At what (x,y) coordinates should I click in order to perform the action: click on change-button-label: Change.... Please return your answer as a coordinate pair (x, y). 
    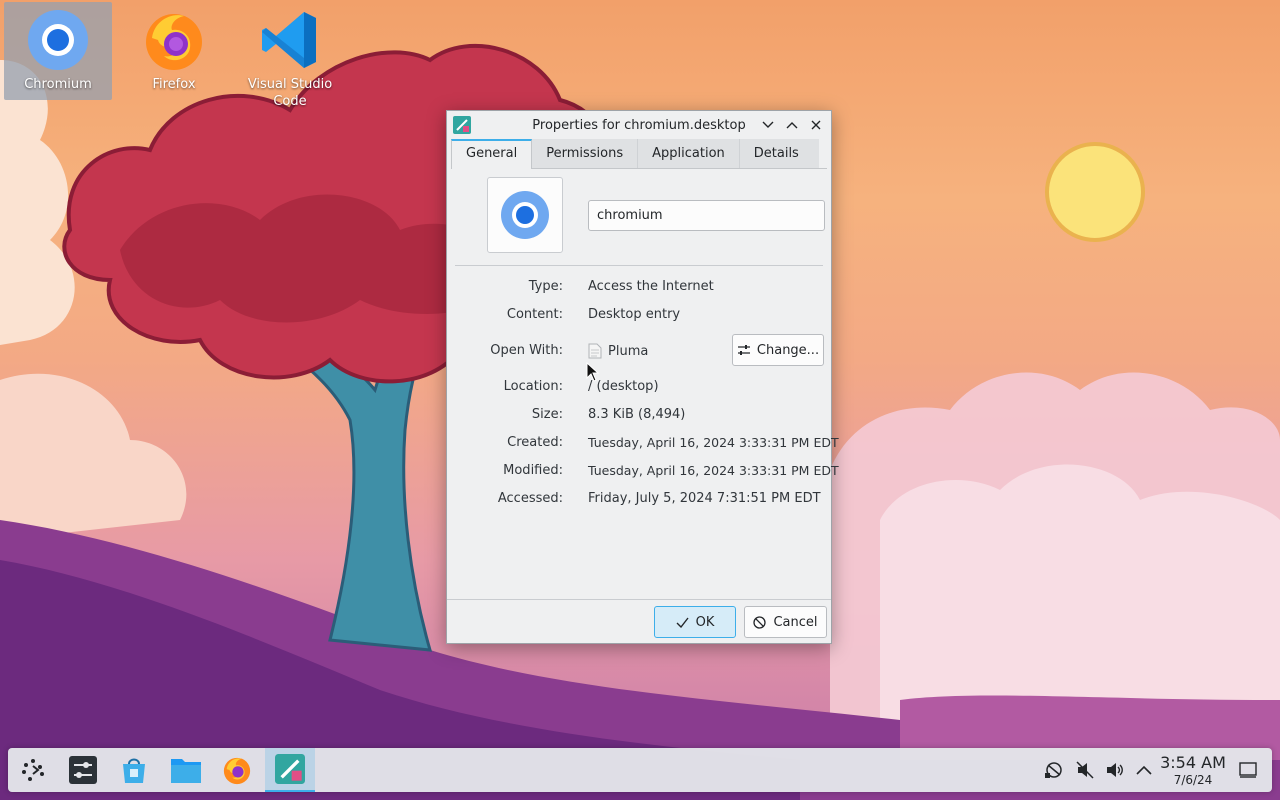
    Looking at the image, I should click on (788, 350).